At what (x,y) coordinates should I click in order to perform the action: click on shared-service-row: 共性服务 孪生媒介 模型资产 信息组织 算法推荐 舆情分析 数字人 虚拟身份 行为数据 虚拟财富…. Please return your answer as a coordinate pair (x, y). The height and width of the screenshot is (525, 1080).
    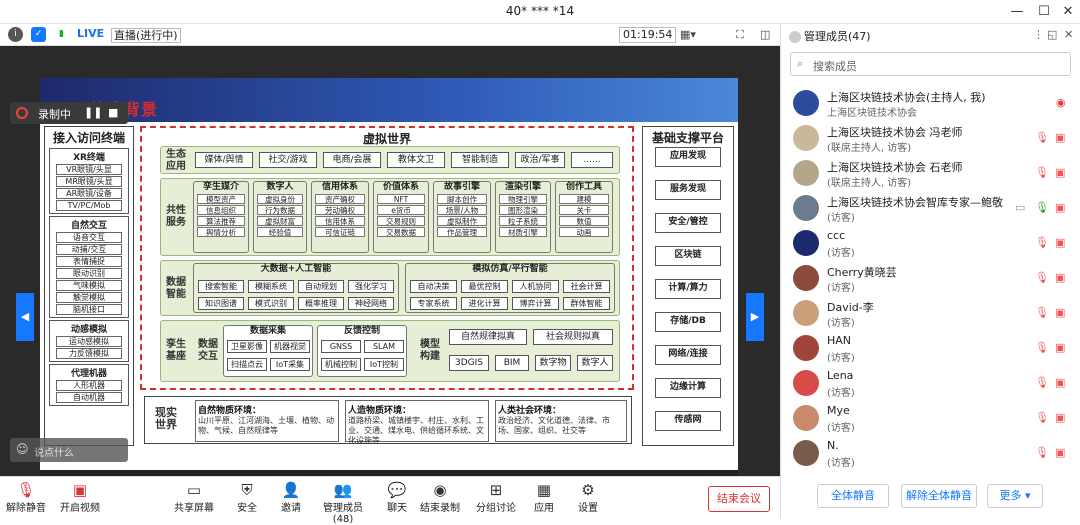
    Looking at the image, I should click on (390, 217).